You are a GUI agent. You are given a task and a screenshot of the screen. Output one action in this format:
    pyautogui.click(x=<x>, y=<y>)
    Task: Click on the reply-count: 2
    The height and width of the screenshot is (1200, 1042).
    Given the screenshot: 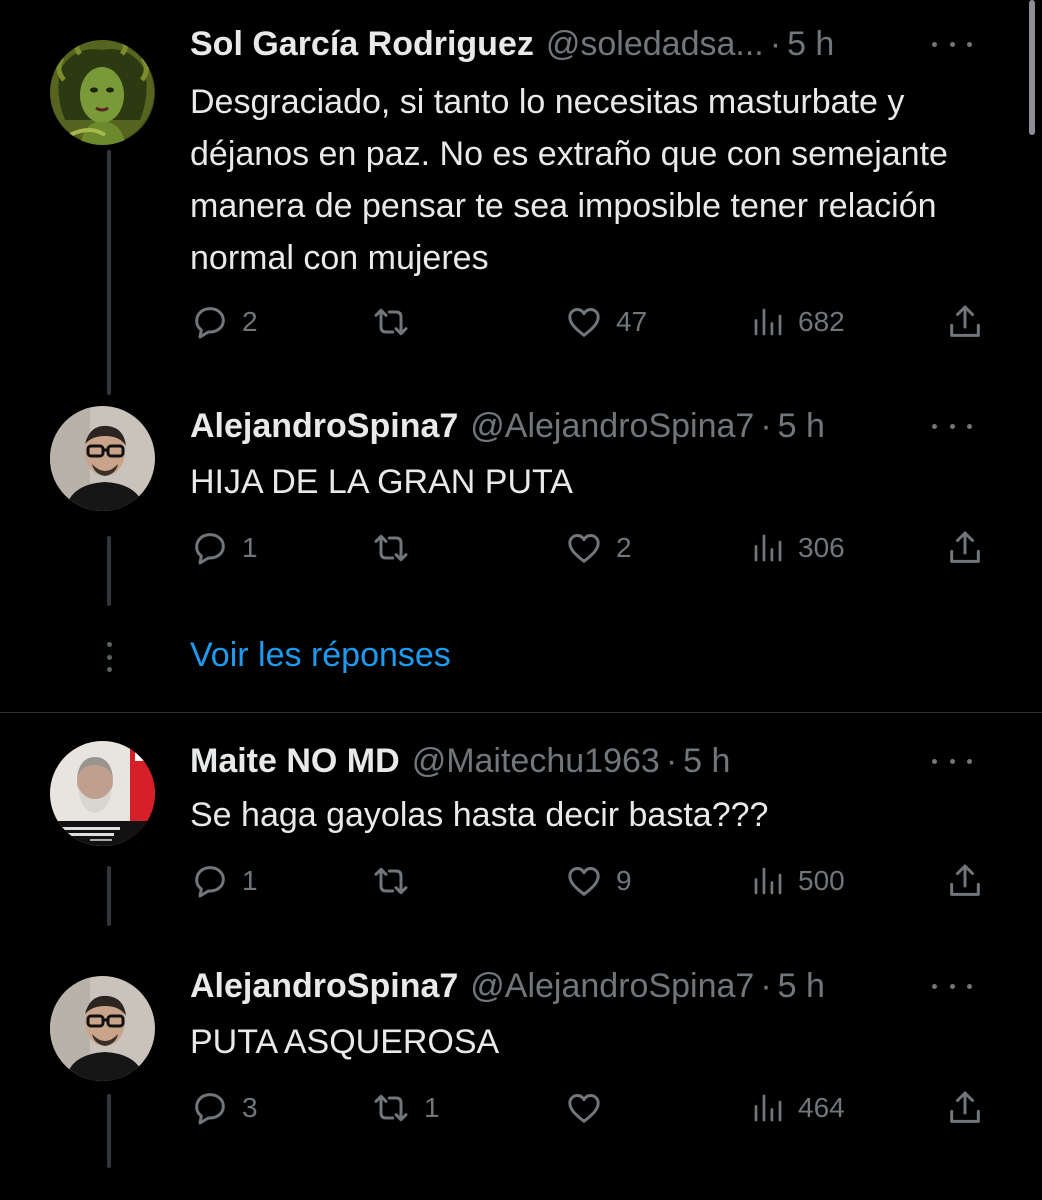 What is the action you would take?
    pyautogui.click(x=250, y=321)
    